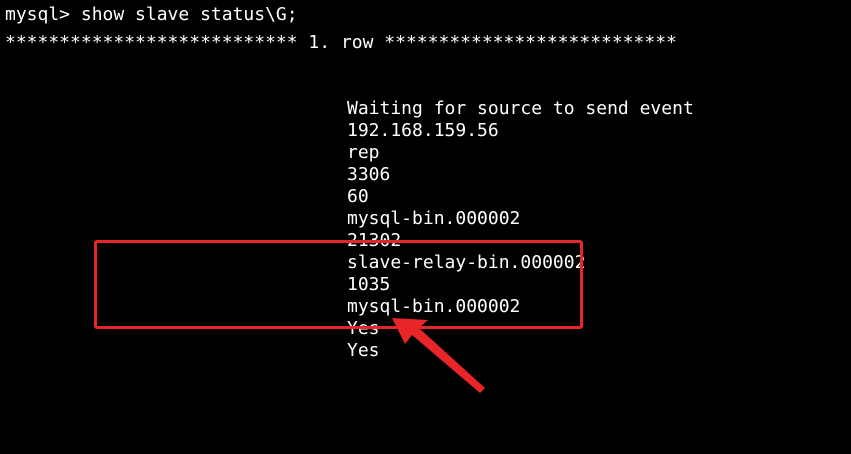 This screenshot has height=454, width=851. Describe the element at coordinates (200, 218) in the screenshot. I see `status-row: Read_Master_Log_Pos: 21302` at that location.